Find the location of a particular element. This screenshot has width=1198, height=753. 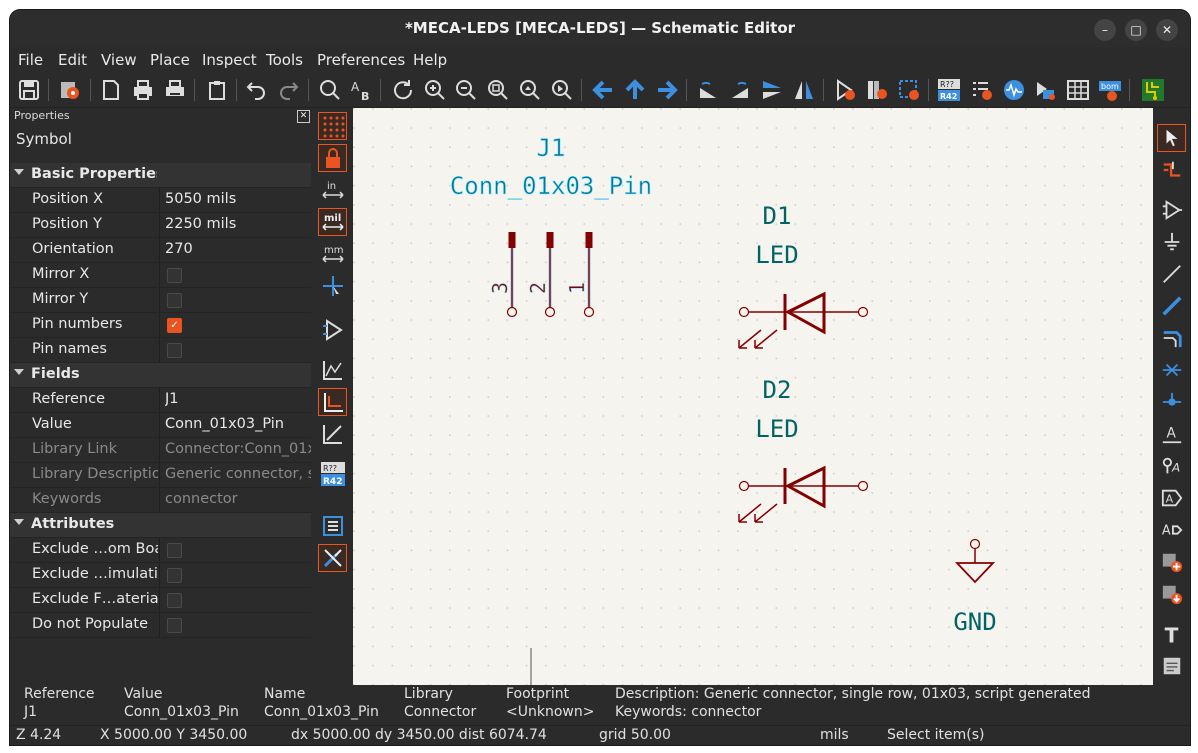

rotate-ccw-icon is located at coordinates (708, 90).